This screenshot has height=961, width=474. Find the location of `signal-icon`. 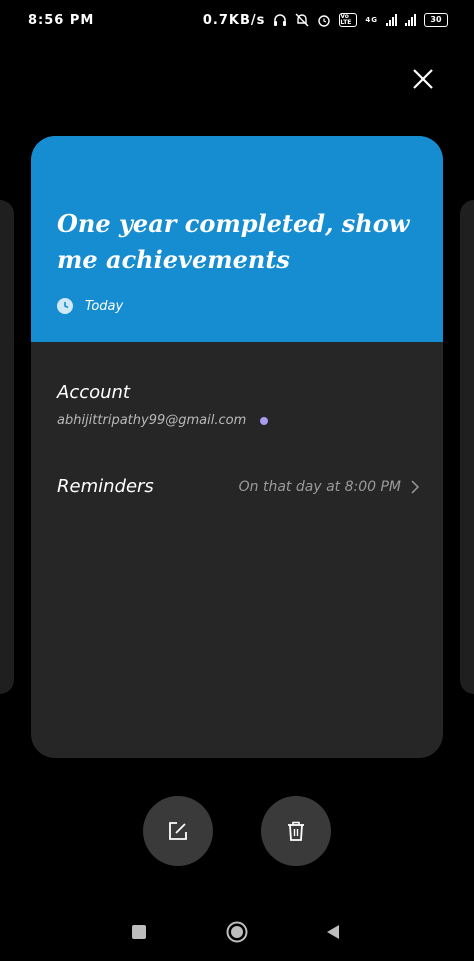

signal-icon is located at coordinates (391, 20).